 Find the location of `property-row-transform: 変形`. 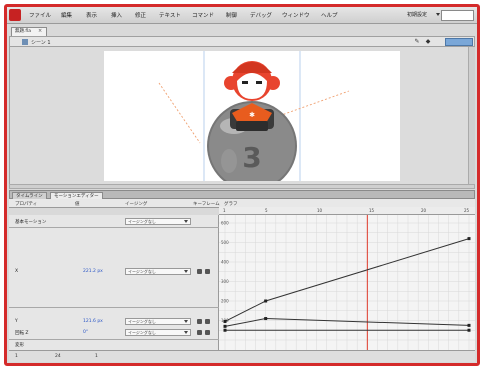

property-row-transform: 変形 is located at coordinates (114, 345).